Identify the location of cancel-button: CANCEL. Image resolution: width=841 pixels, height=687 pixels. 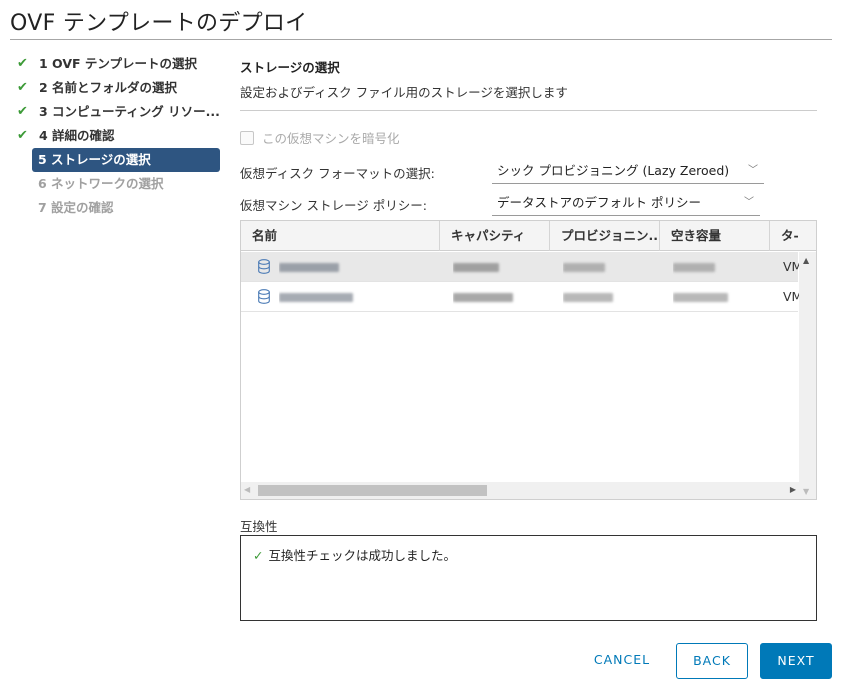
(622, 661).